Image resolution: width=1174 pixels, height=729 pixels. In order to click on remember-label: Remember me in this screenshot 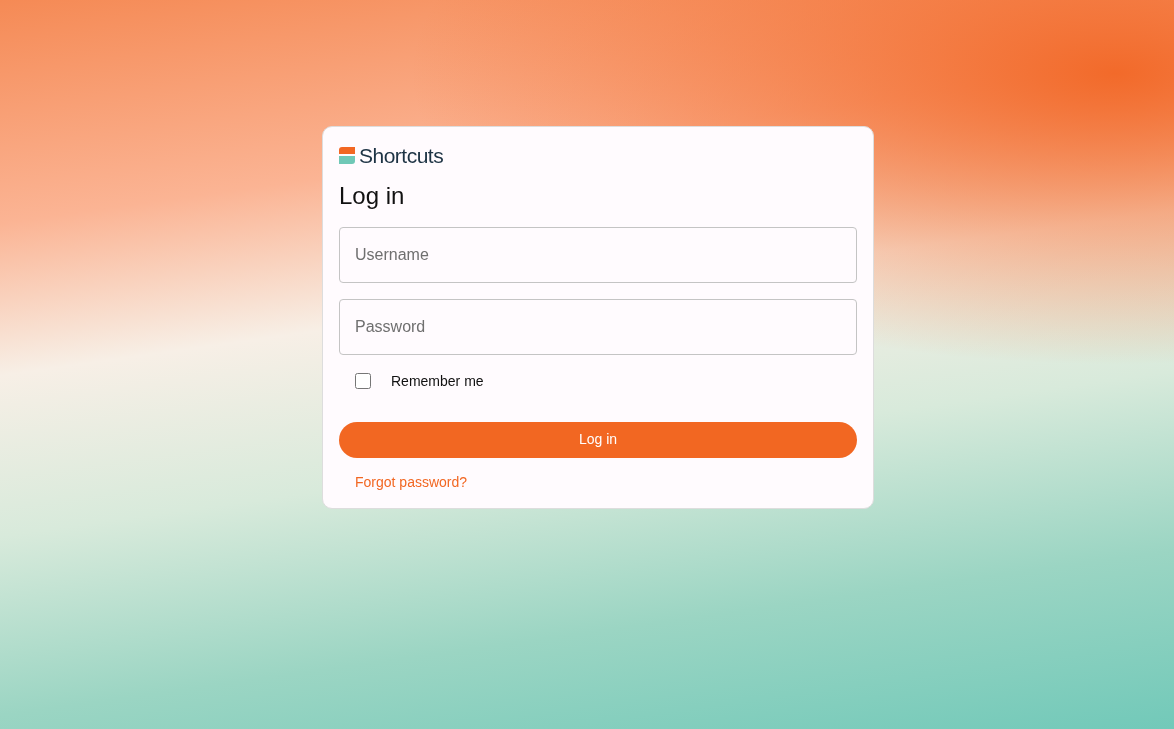, I will do `click(437, 381)`.